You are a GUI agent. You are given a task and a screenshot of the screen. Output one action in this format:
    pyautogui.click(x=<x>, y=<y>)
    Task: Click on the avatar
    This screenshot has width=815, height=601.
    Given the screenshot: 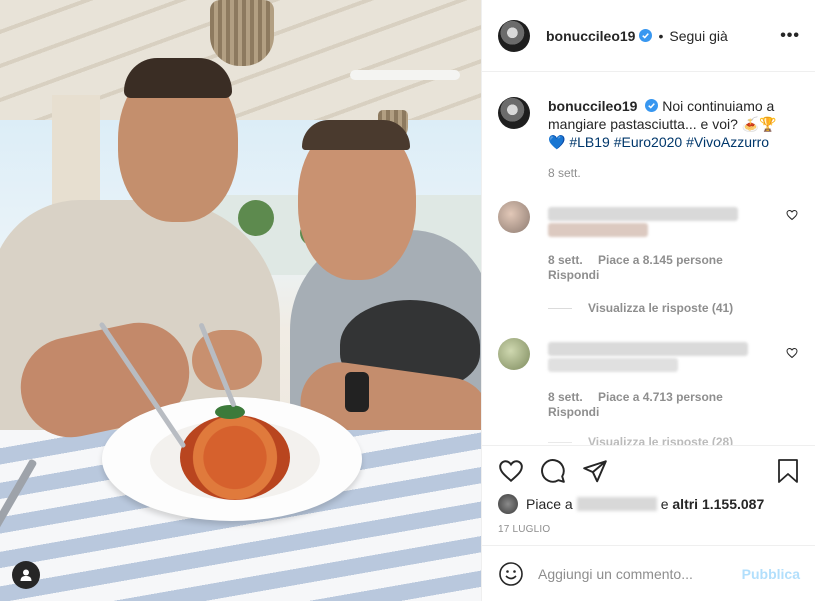 What is the action you would take?
    pyautogui.click(x=514, y=35)
    